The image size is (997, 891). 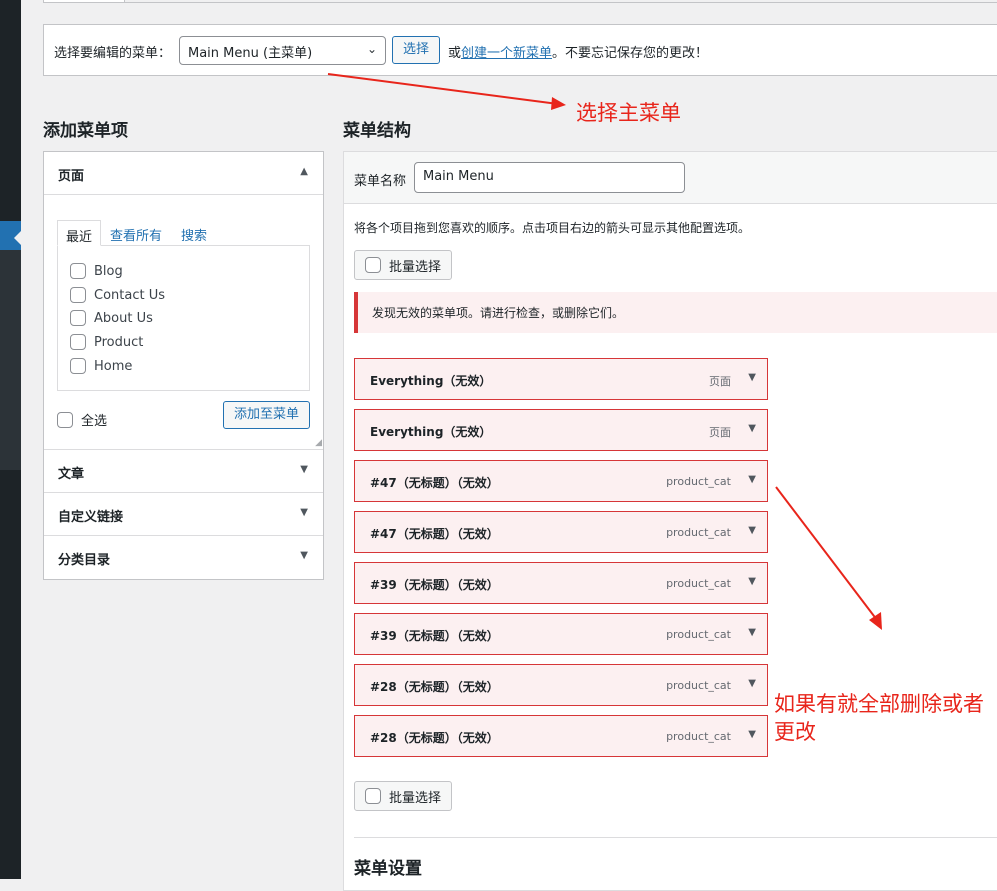 What do you see at coordinates (183, 173) in the screenshot?
I see `pages-section-header: 页面 ▲` at bounding box center [183, 173].